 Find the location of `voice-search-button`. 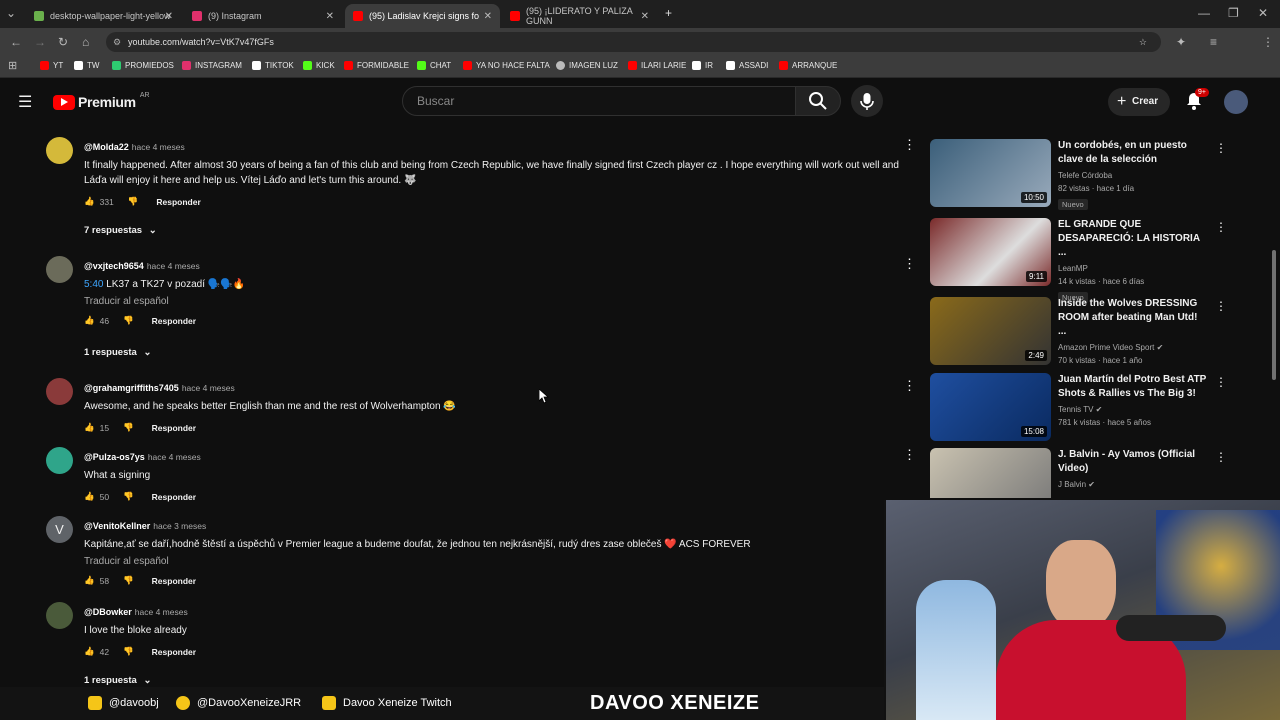

voice-search-button is located at coordinates (867, 101).